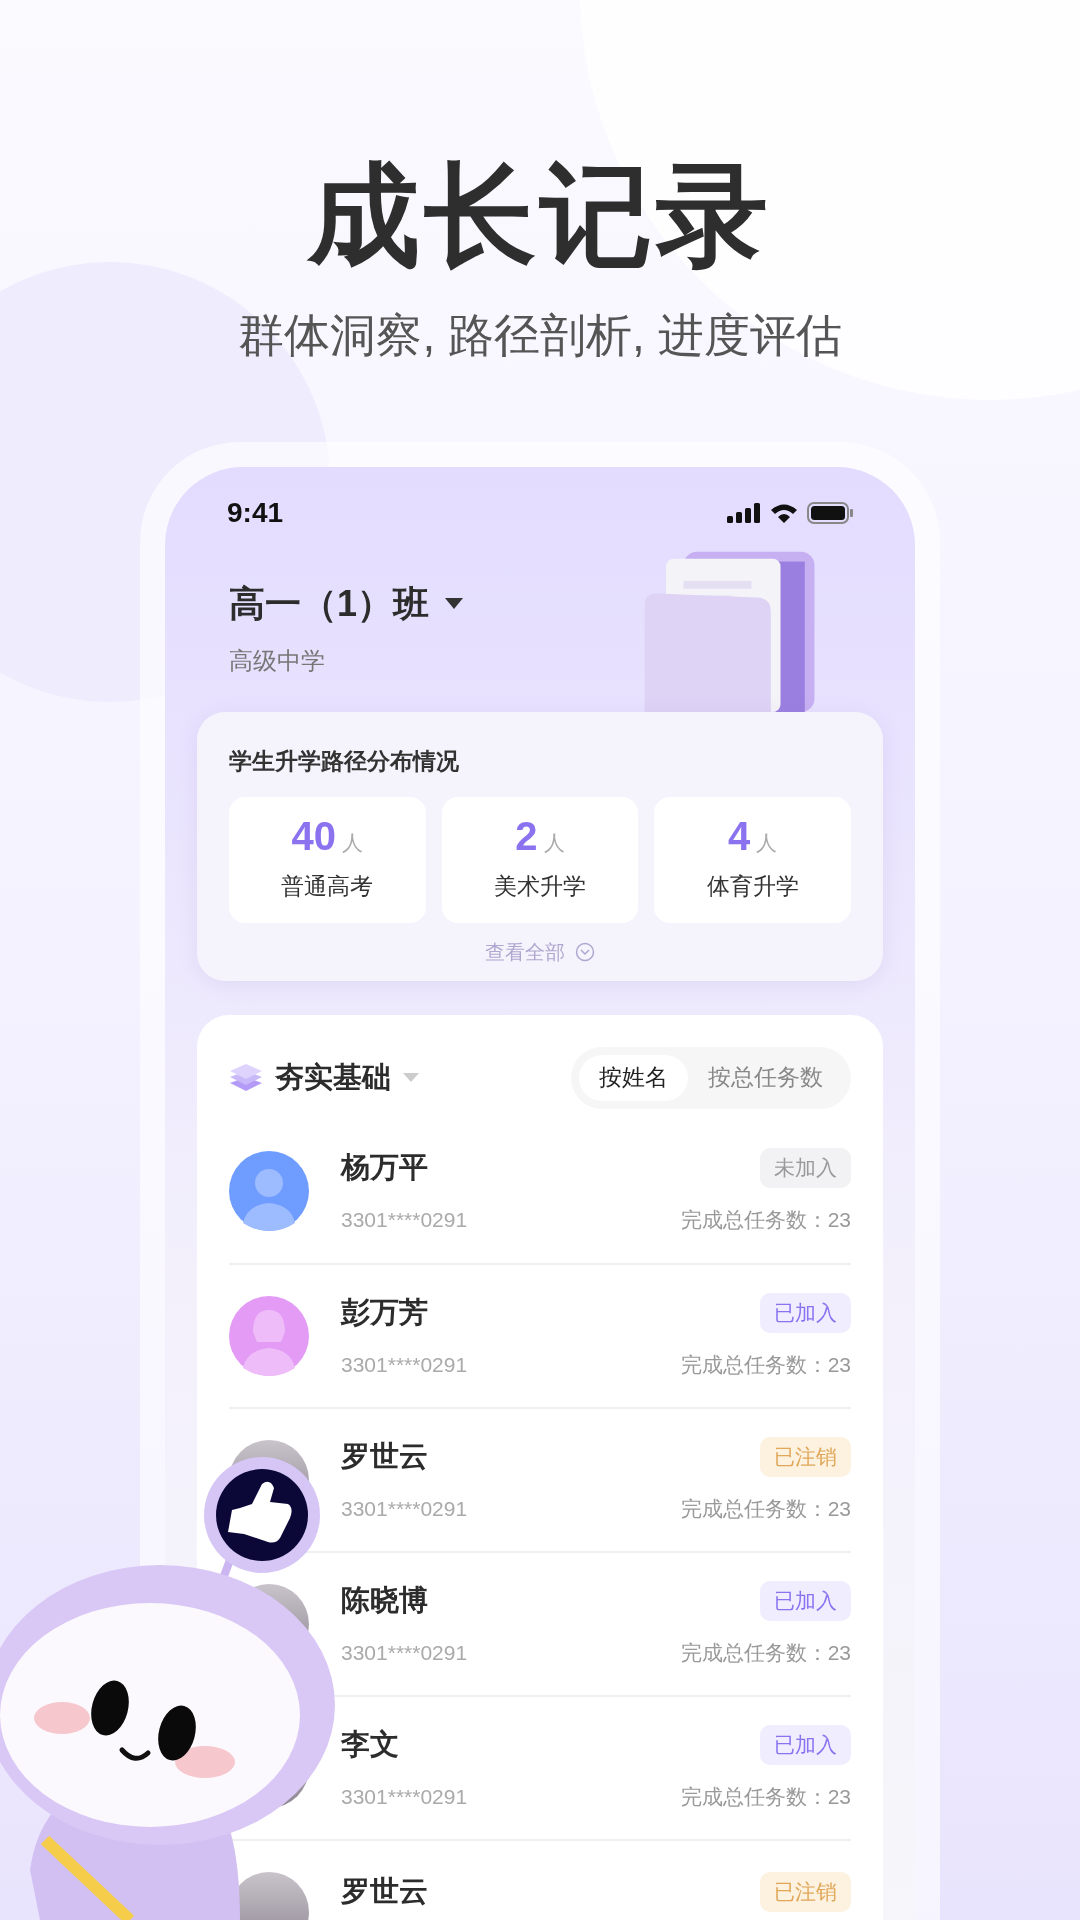 This screenshot has width=1080, height=1920. Describe the element at coordinates (752, 886) in the screenshot. I see `stat-label: 体育升学` at that location.